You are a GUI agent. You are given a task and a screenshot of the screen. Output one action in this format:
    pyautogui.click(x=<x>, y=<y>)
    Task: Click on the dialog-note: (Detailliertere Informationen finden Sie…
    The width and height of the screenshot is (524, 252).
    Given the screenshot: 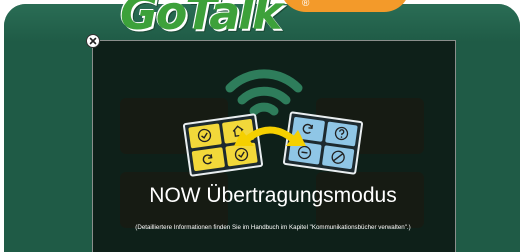 What is the action you would take?
    pyautogui.click(x=273, y=227)
    